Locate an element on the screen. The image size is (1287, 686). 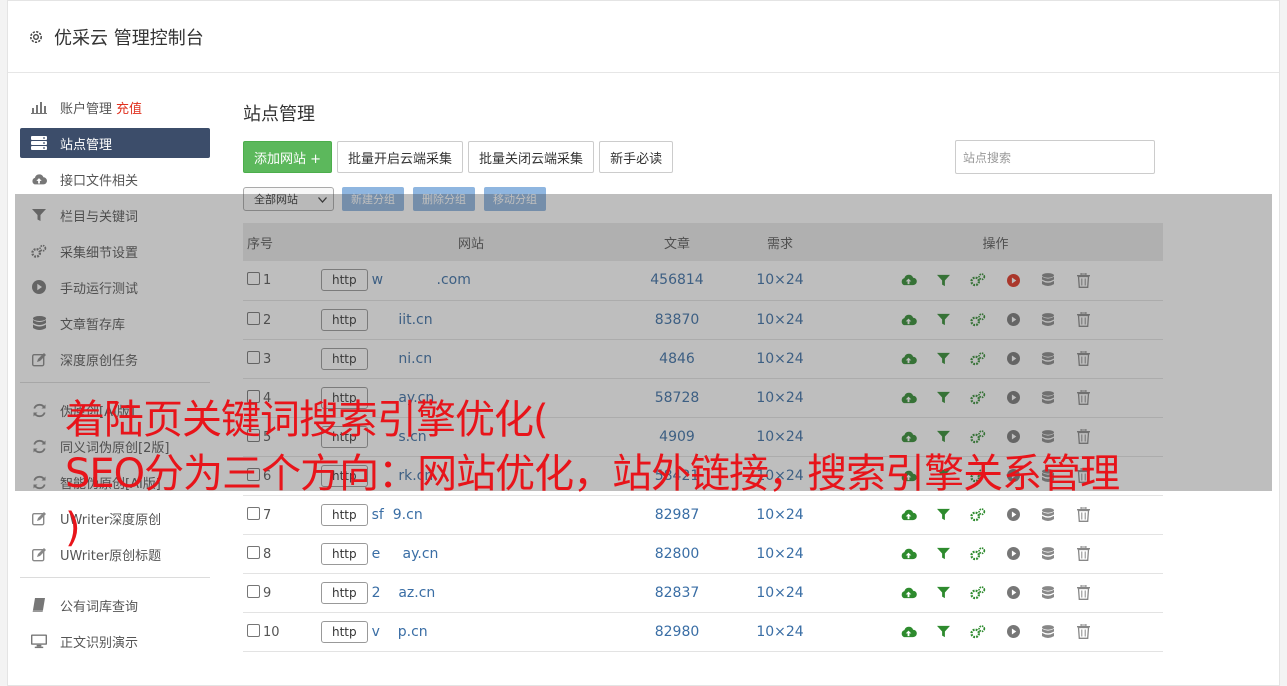
row-articles: 83870 is located at coordinates (677, 319).